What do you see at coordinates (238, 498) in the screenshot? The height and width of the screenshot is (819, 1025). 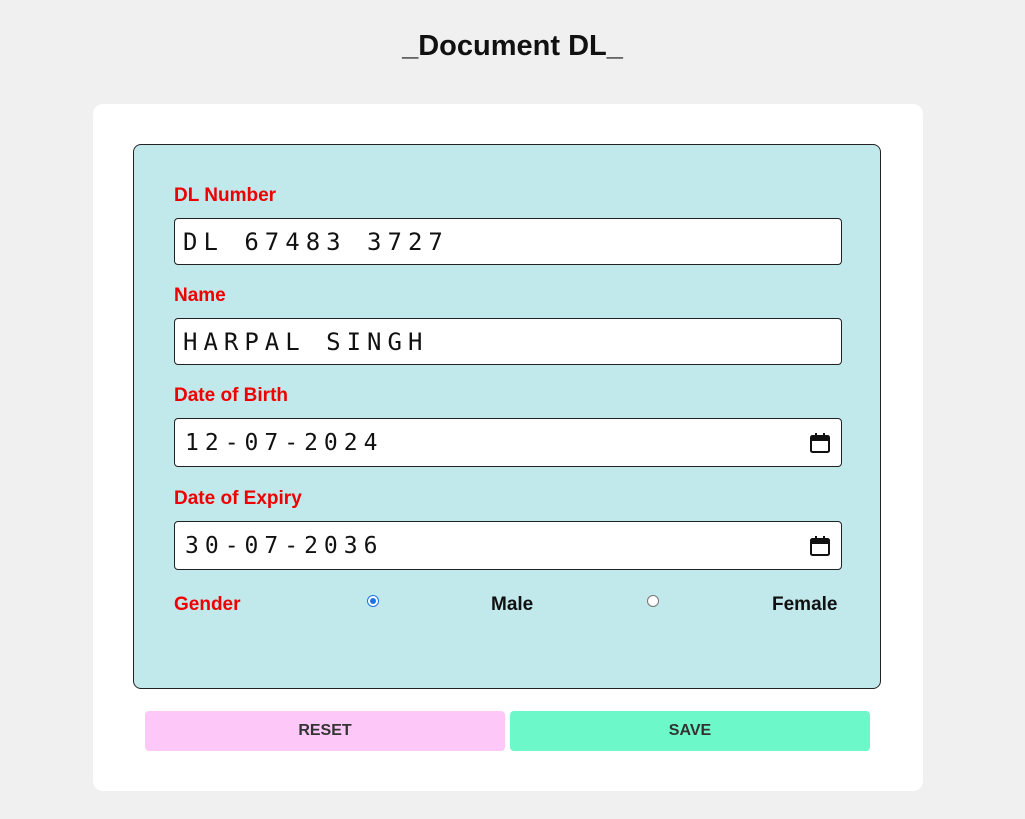 I see `date-of-expiry-label: Date of Expiry` at bounding box center [238, 498].